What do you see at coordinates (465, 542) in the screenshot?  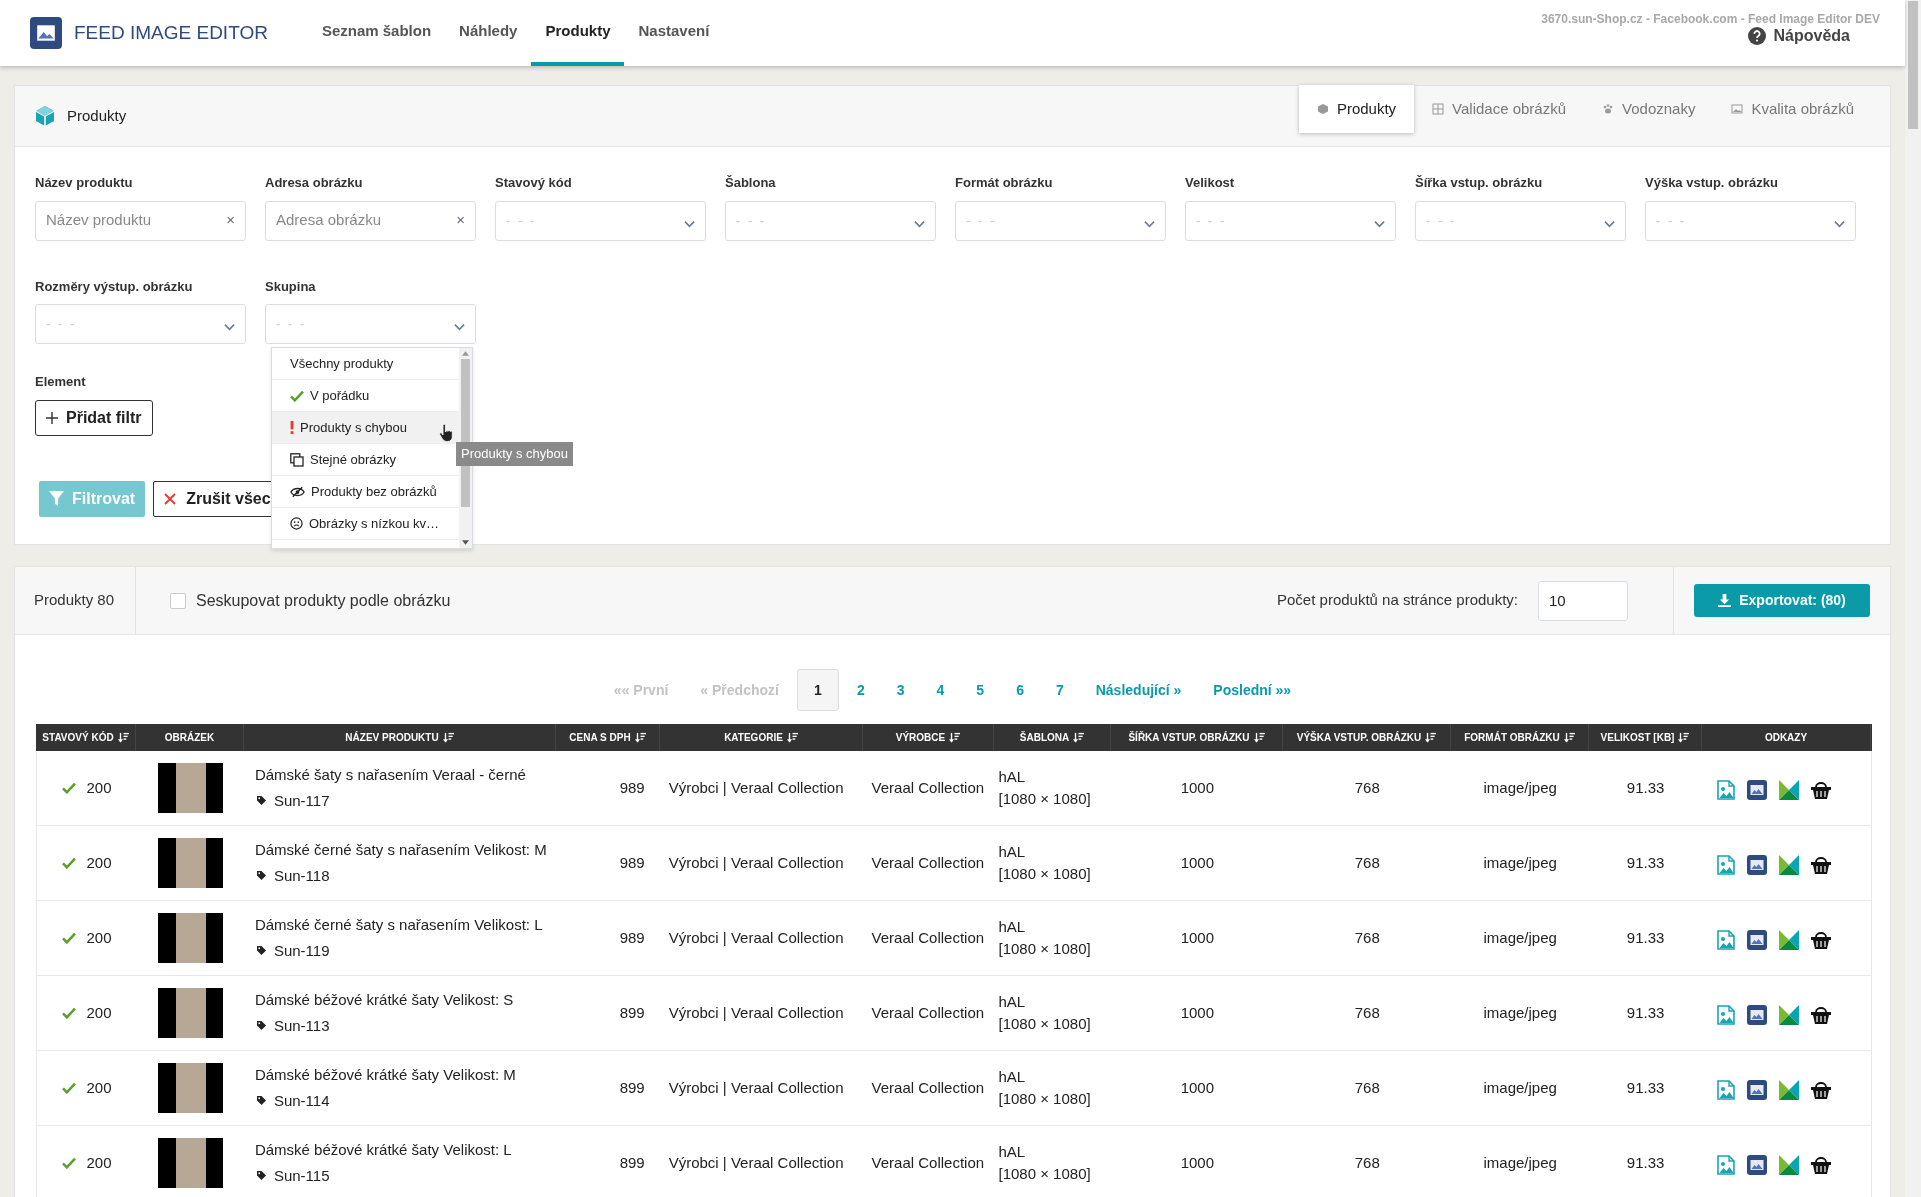 I see `scroll-down-icon` at bounding box center [465, 542].